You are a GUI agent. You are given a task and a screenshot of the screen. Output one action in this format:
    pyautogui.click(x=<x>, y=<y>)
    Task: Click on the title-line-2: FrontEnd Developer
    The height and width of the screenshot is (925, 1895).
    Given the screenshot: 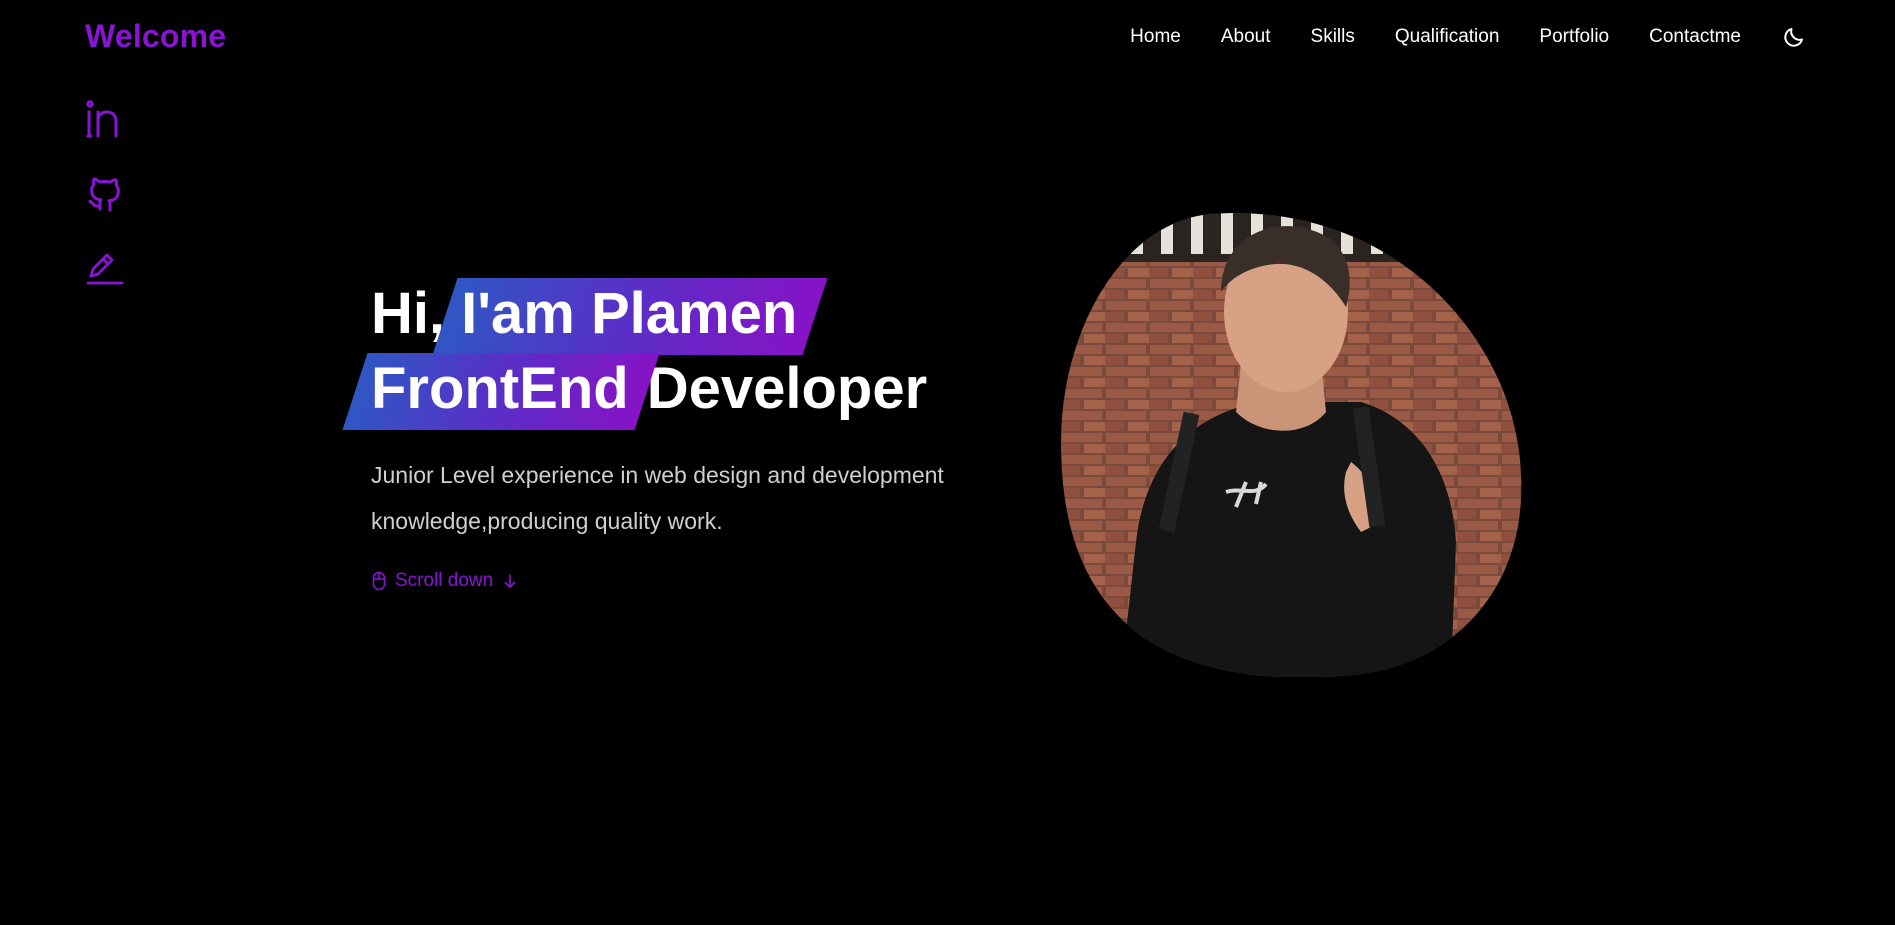 What is the action you would take?
    pyautogui.click(x=649, y=388)
    